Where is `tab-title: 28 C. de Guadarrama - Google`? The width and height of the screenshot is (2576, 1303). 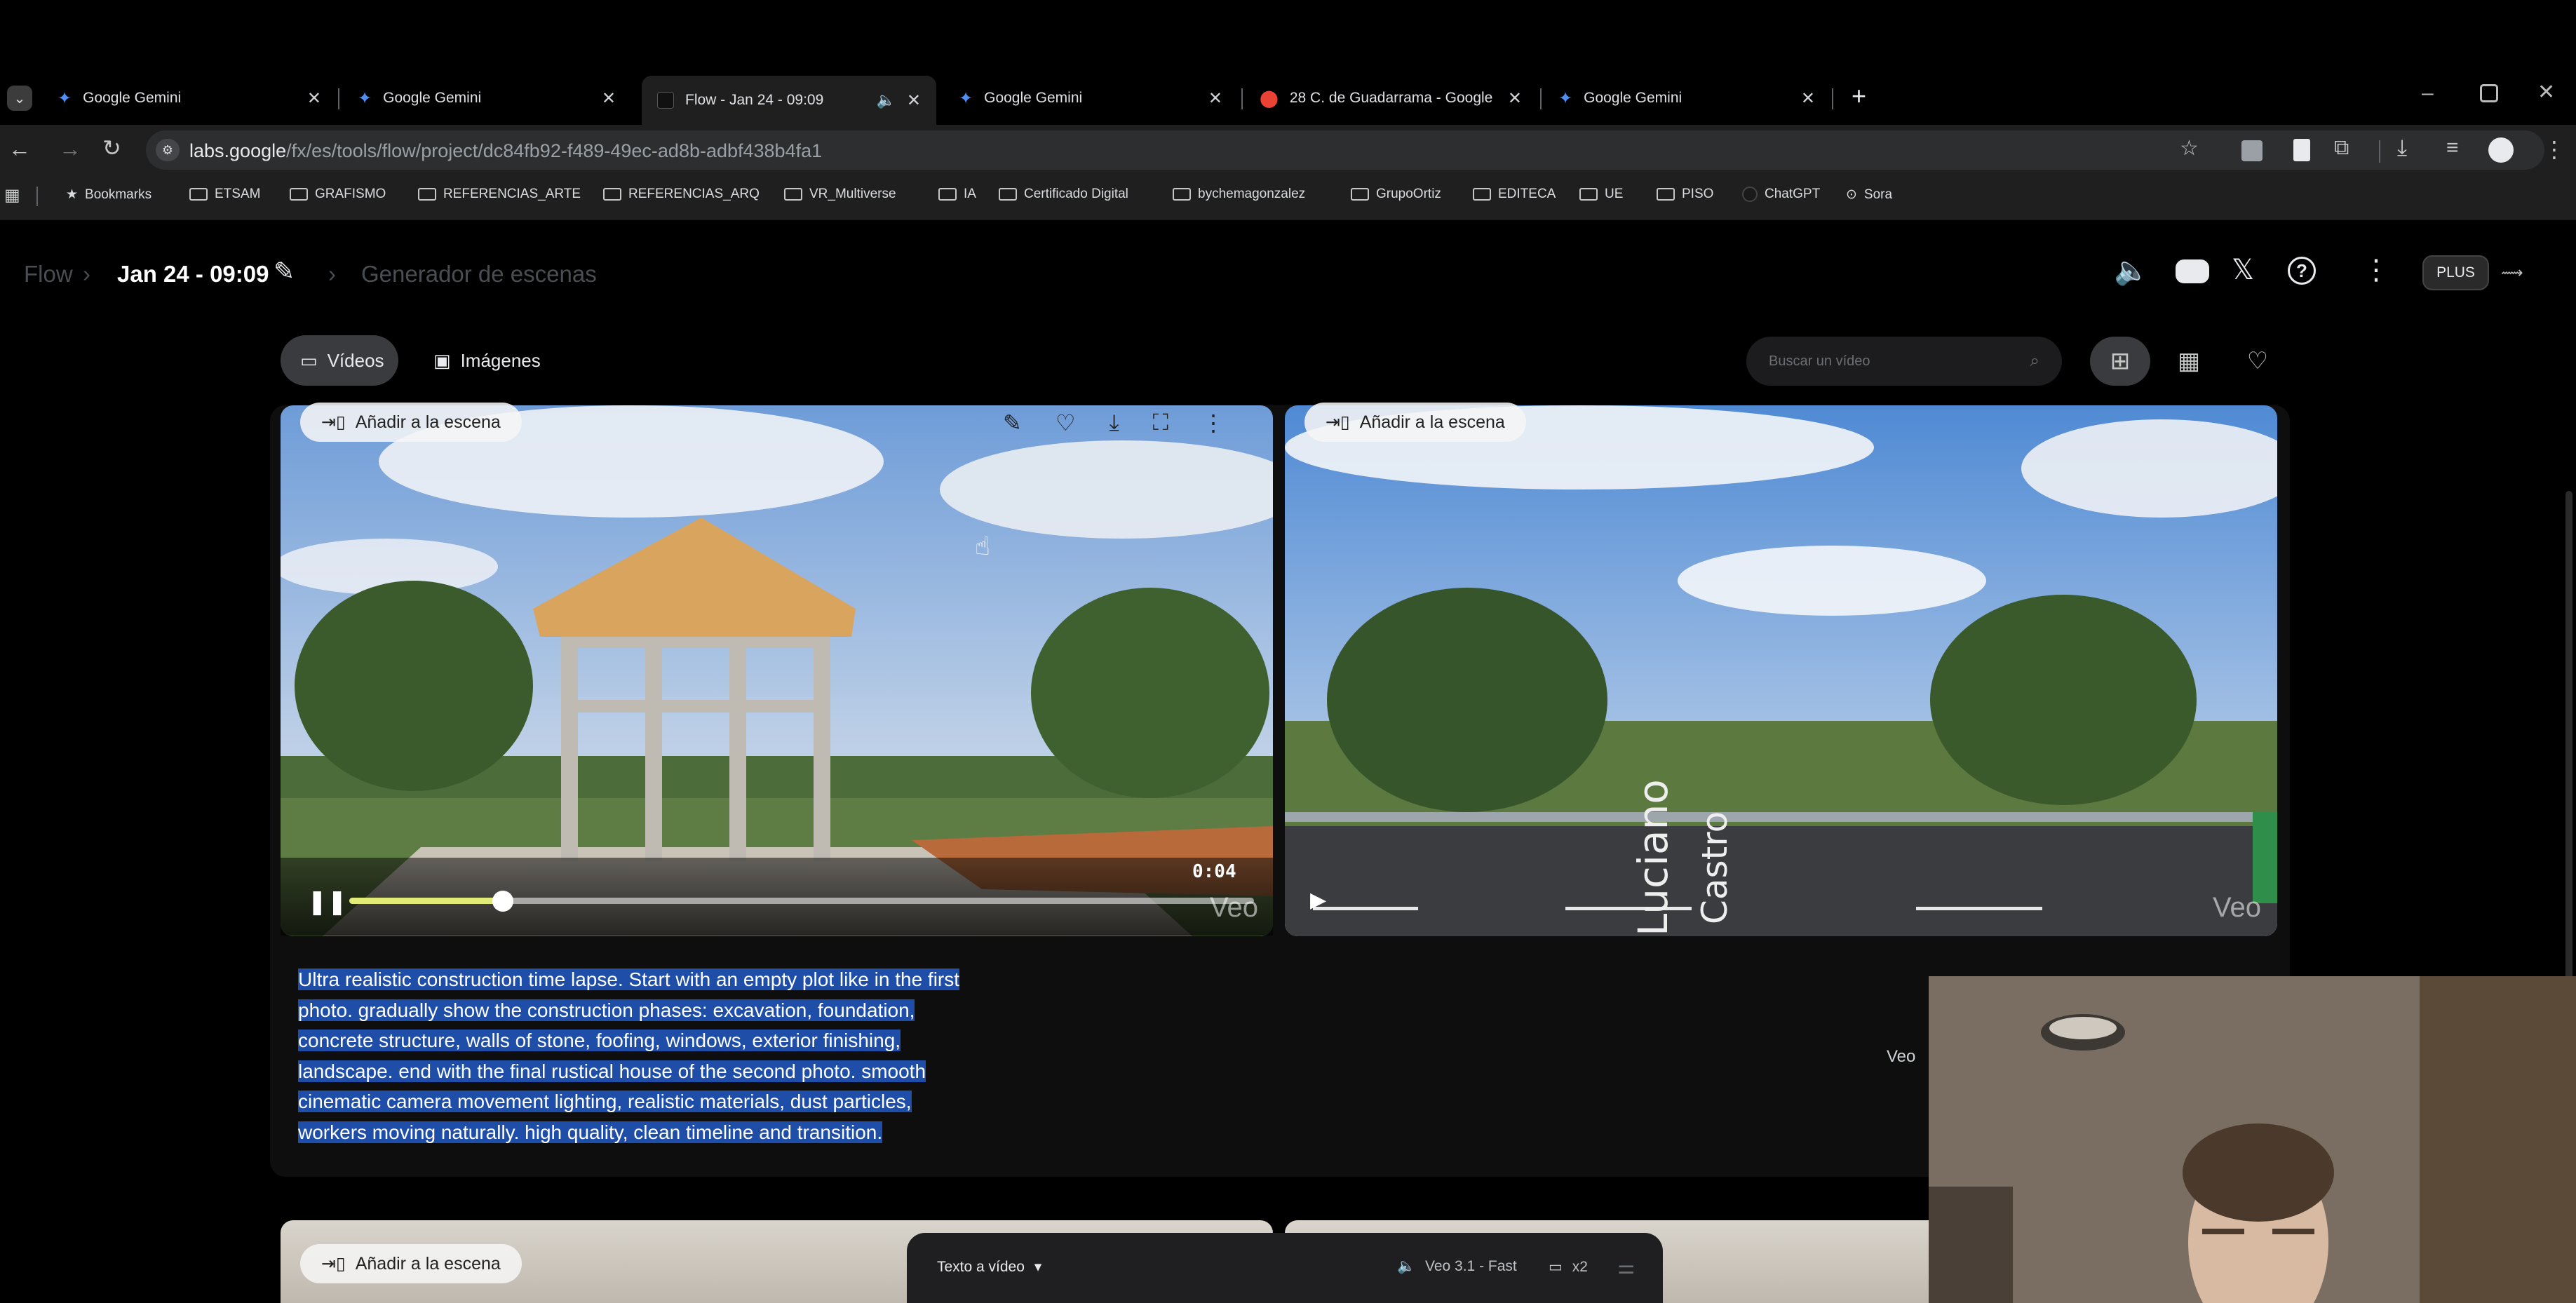
tab-title: 28 C. de Guadarrama - Google is located at coordinates (1391, 98).